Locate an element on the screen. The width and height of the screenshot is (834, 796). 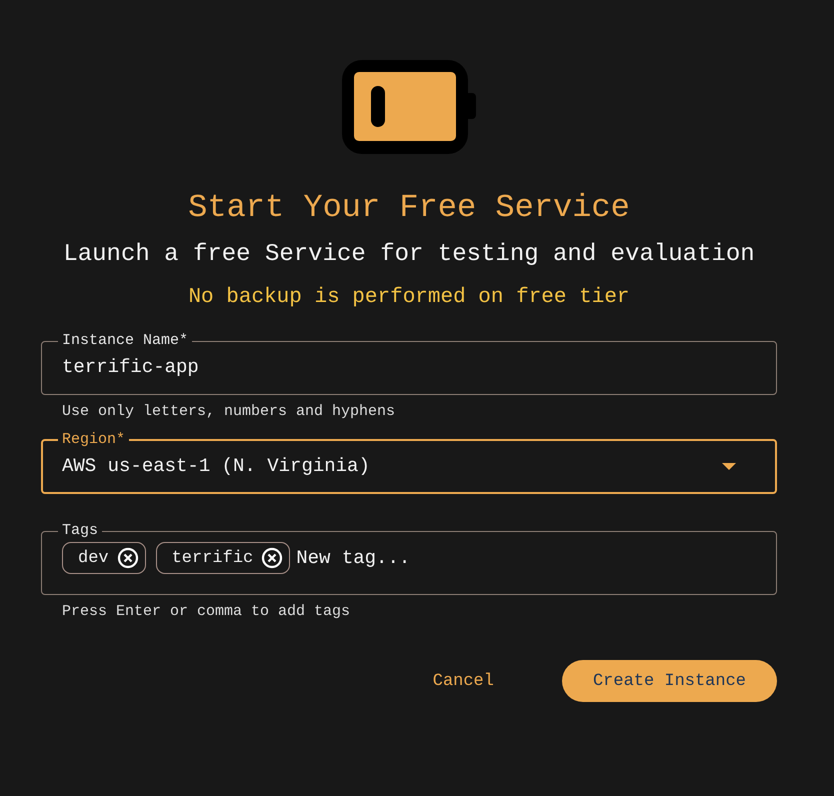
warning-text: No backup is performed on free tier is located at coordinates (409, 298).